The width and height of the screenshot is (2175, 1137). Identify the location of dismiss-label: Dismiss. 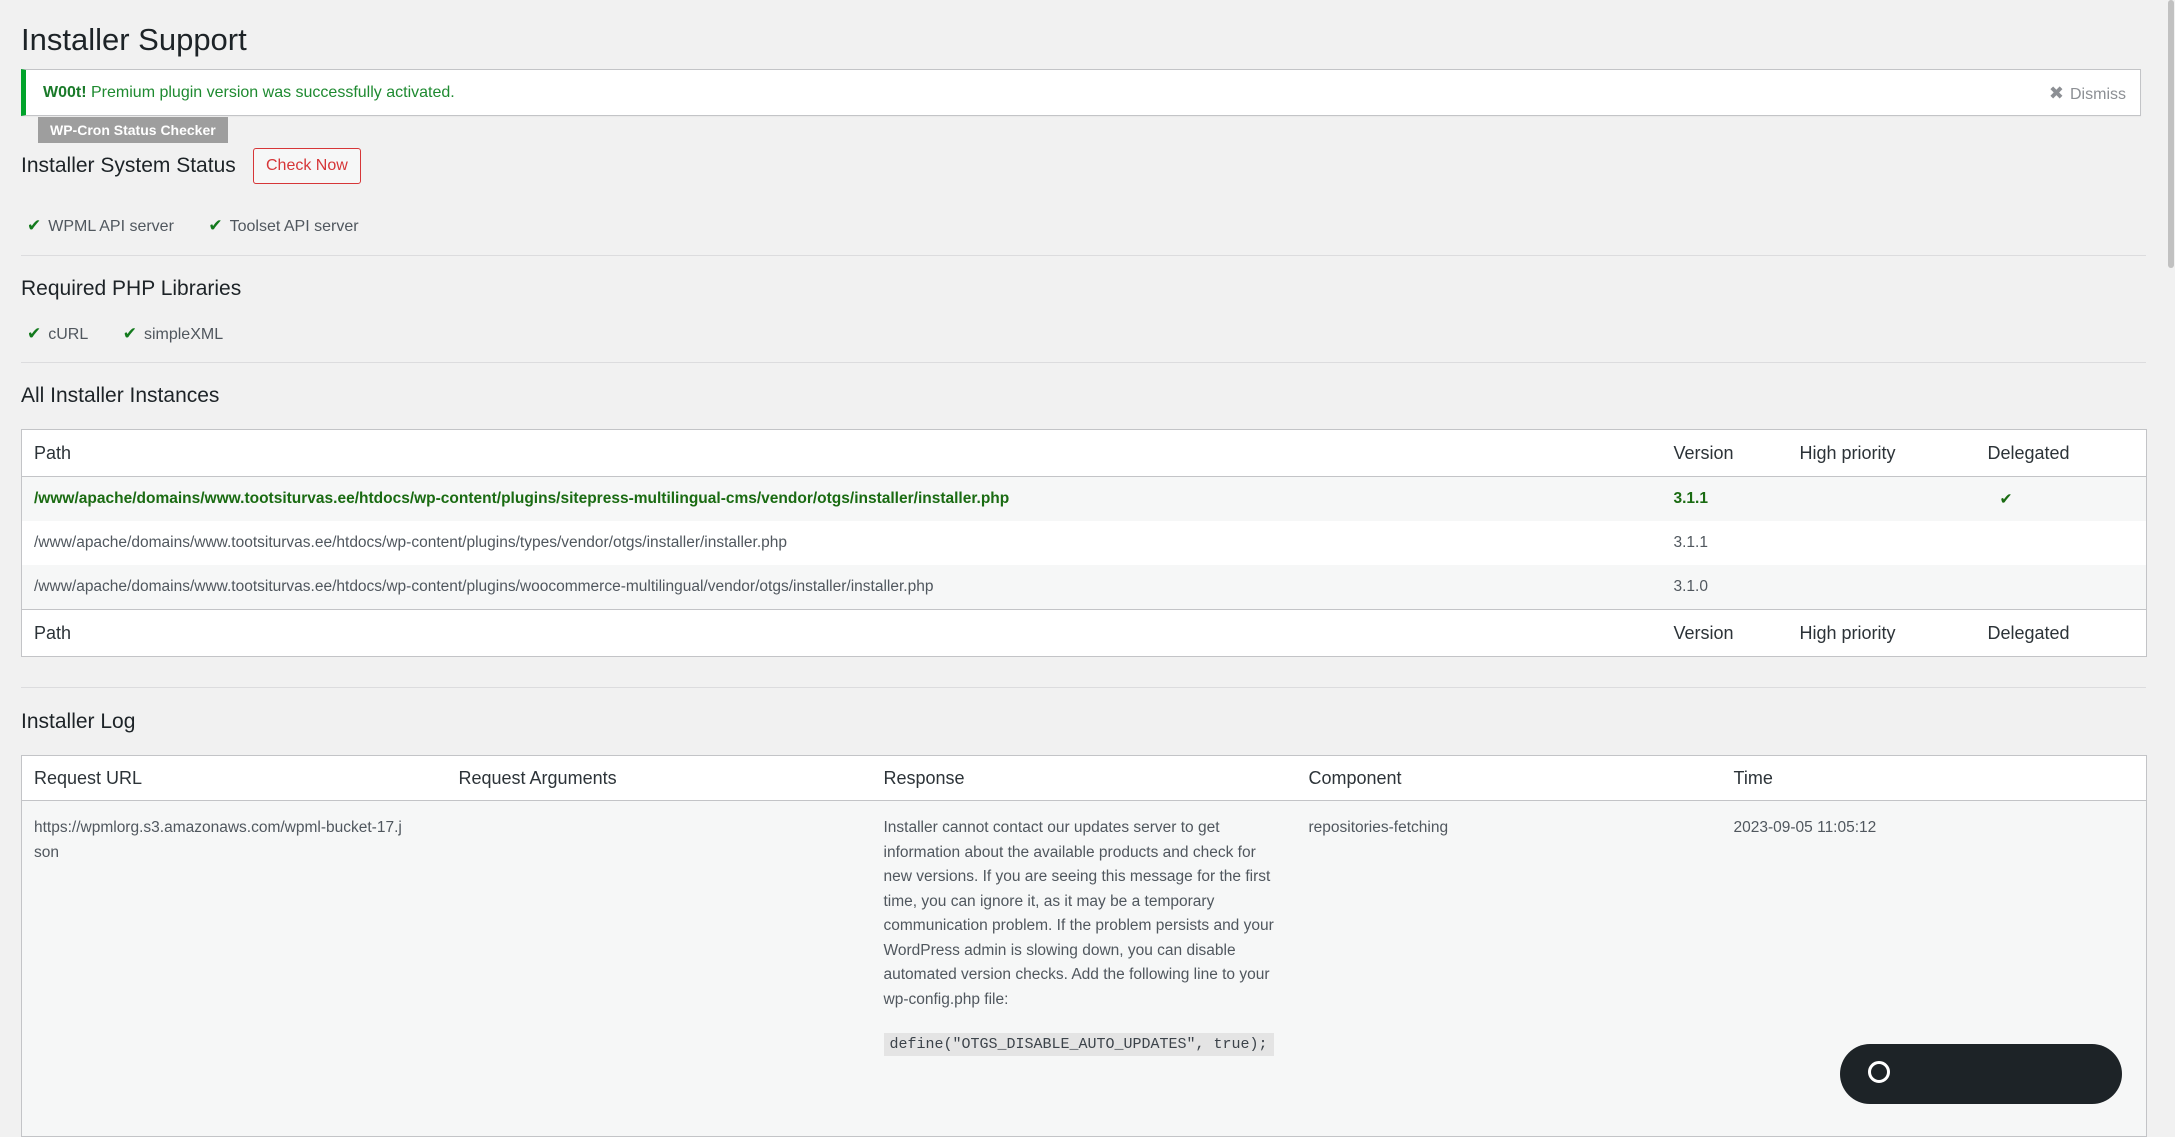
(2098, 94).